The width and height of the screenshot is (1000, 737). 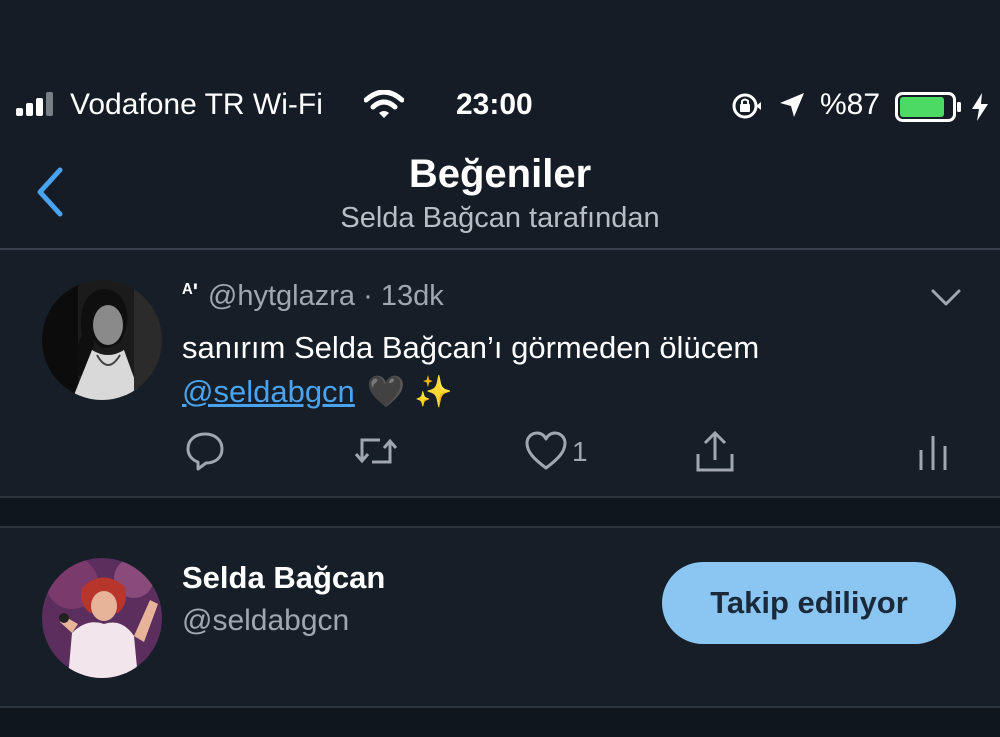 I want to click on location-icon, so click(x=792, y=105).